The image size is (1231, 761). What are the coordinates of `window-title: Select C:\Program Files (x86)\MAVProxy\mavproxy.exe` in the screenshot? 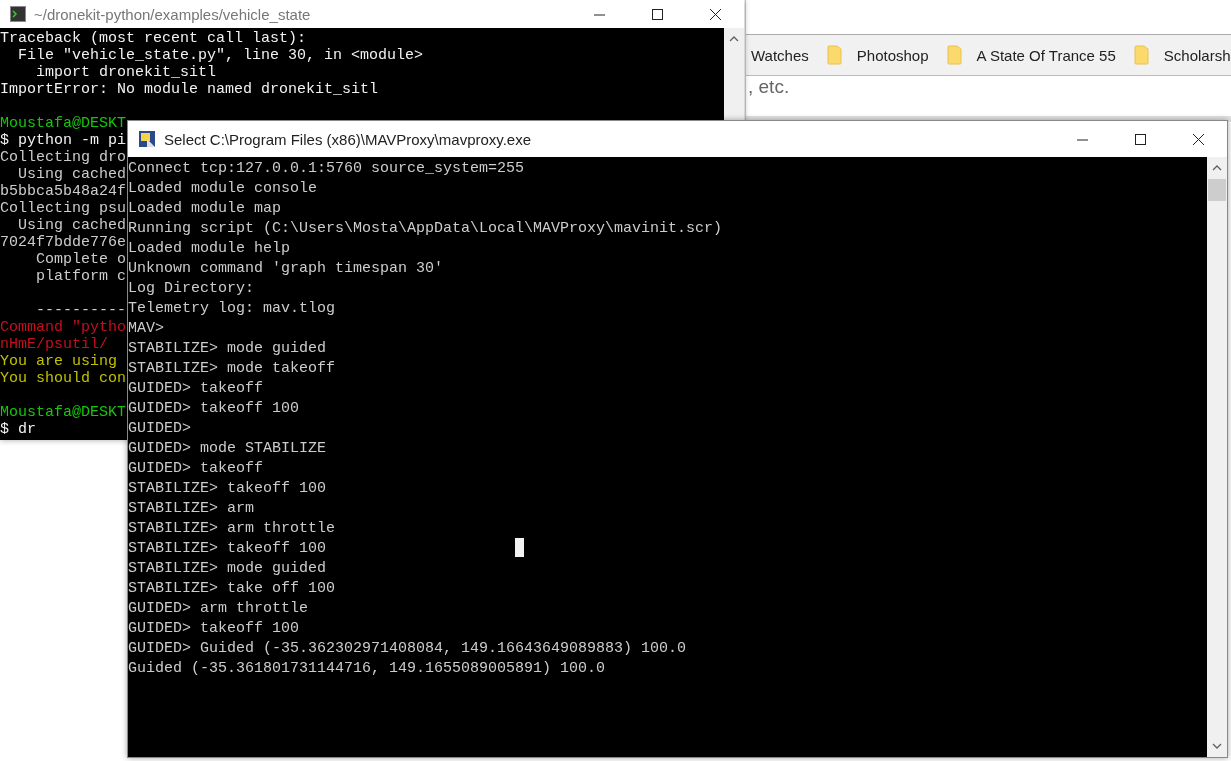 It's located at (348, 139).